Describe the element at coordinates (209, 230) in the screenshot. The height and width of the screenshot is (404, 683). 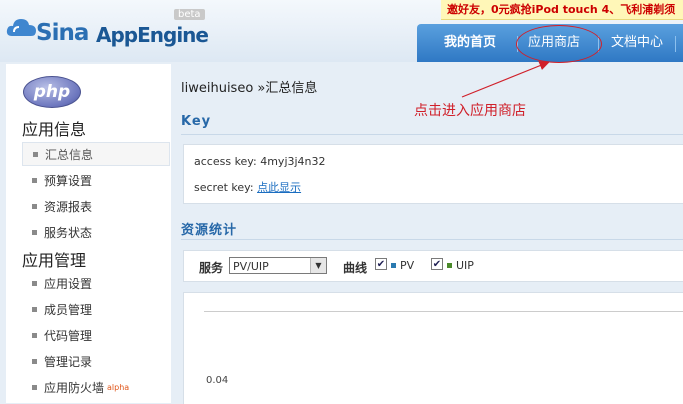
I see `stats-heading: 资源统计` at that location.